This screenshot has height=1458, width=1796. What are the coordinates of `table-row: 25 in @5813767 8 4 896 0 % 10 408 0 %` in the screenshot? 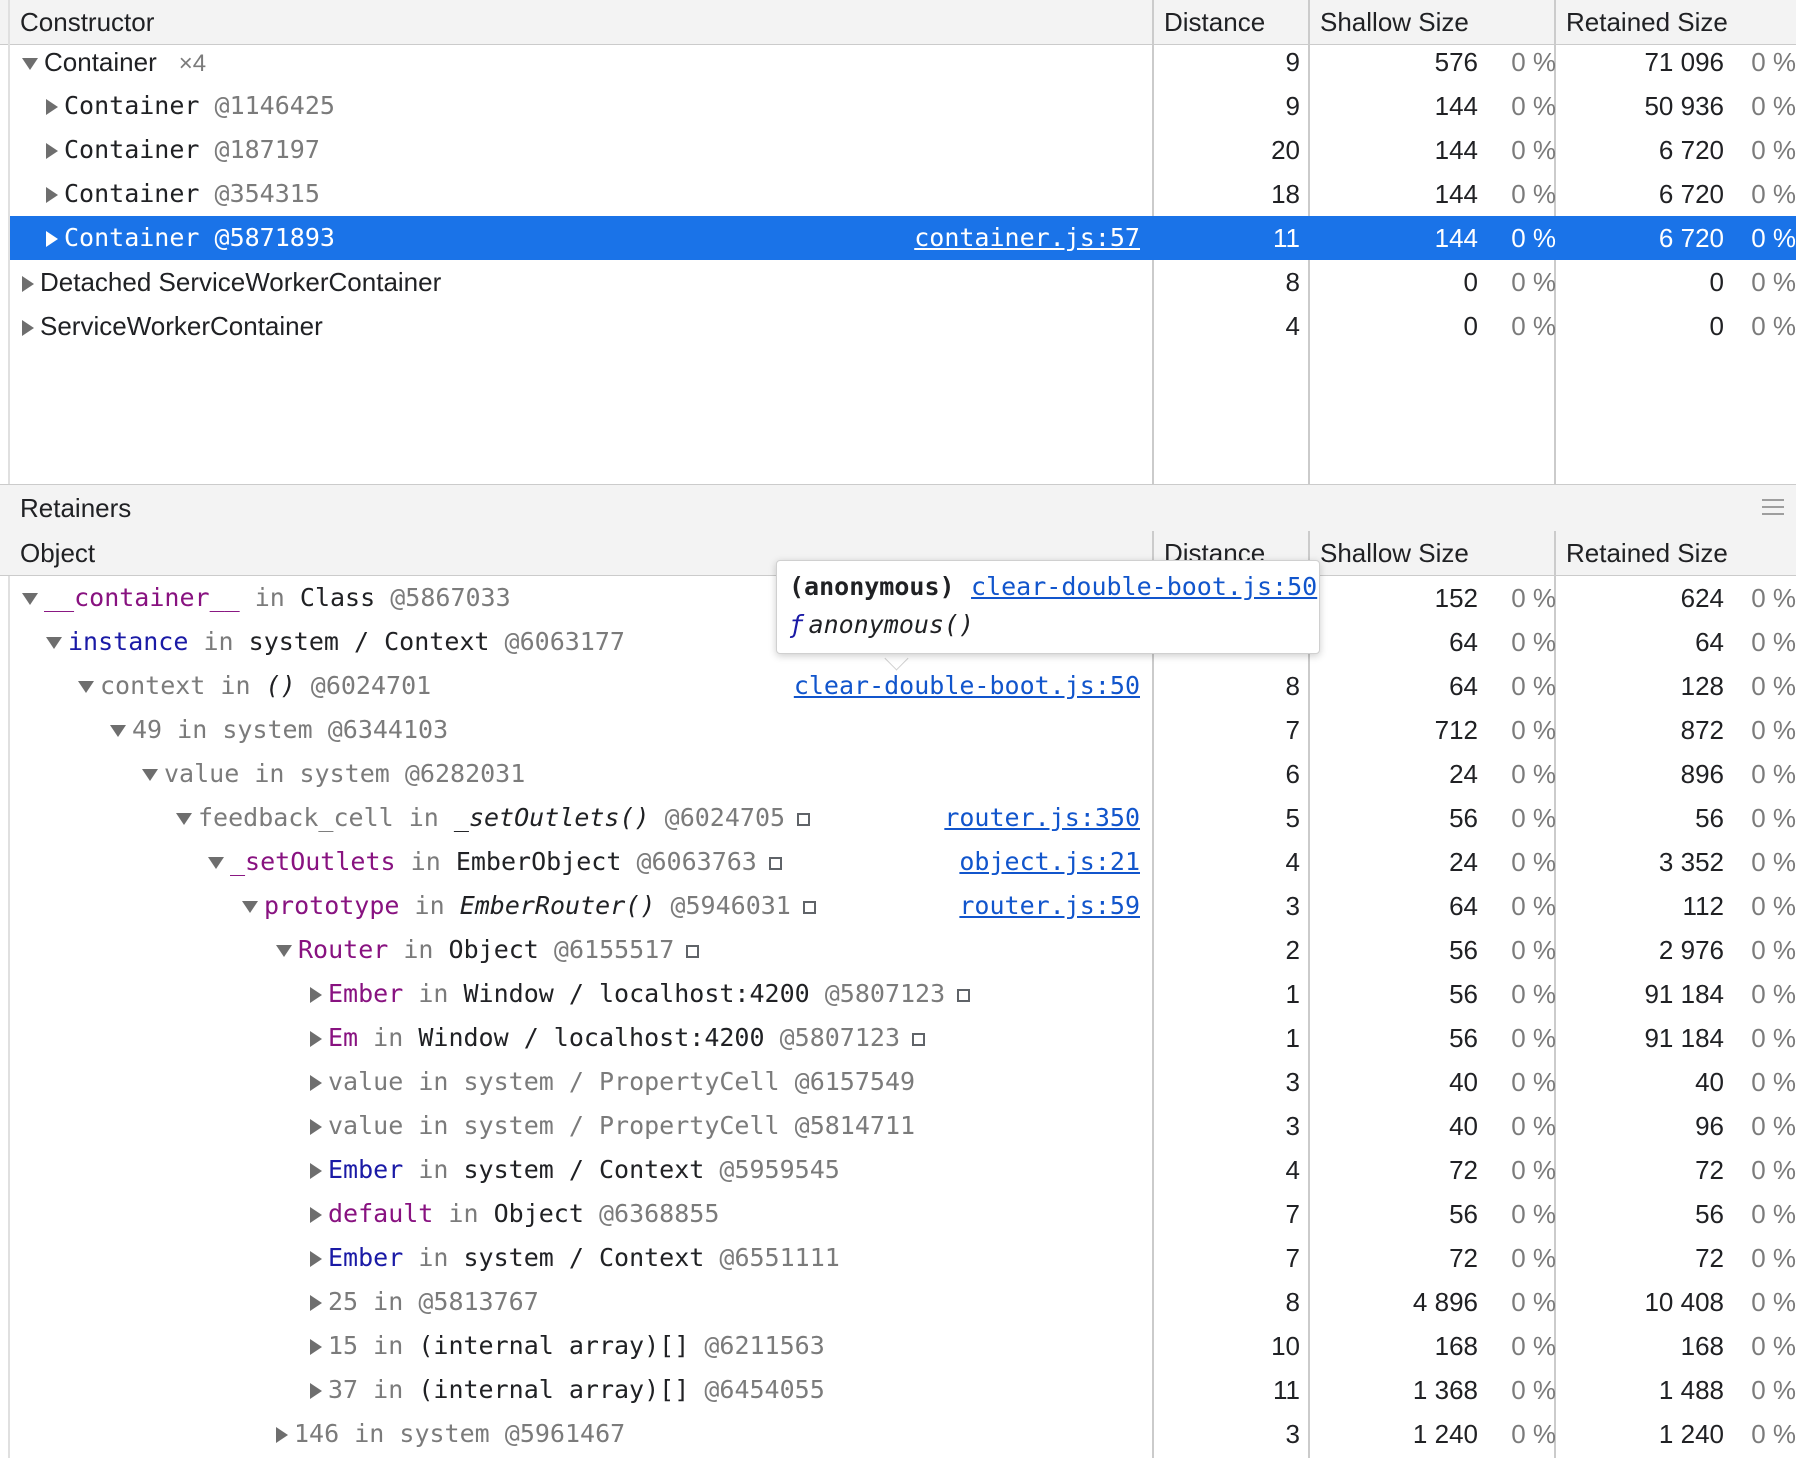 It's located at (903, 1302).